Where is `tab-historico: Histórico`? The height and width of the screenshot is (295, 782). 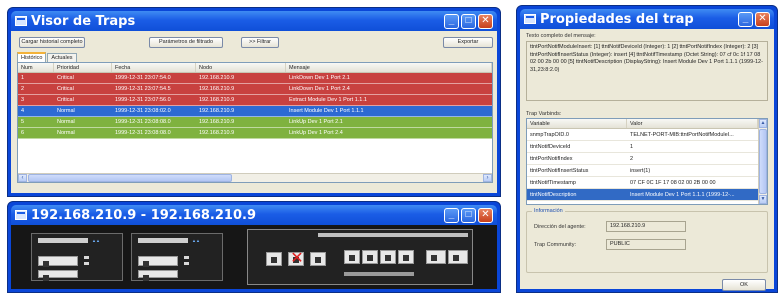 tab-historico: Histórico is located at coordinates (32, 57).